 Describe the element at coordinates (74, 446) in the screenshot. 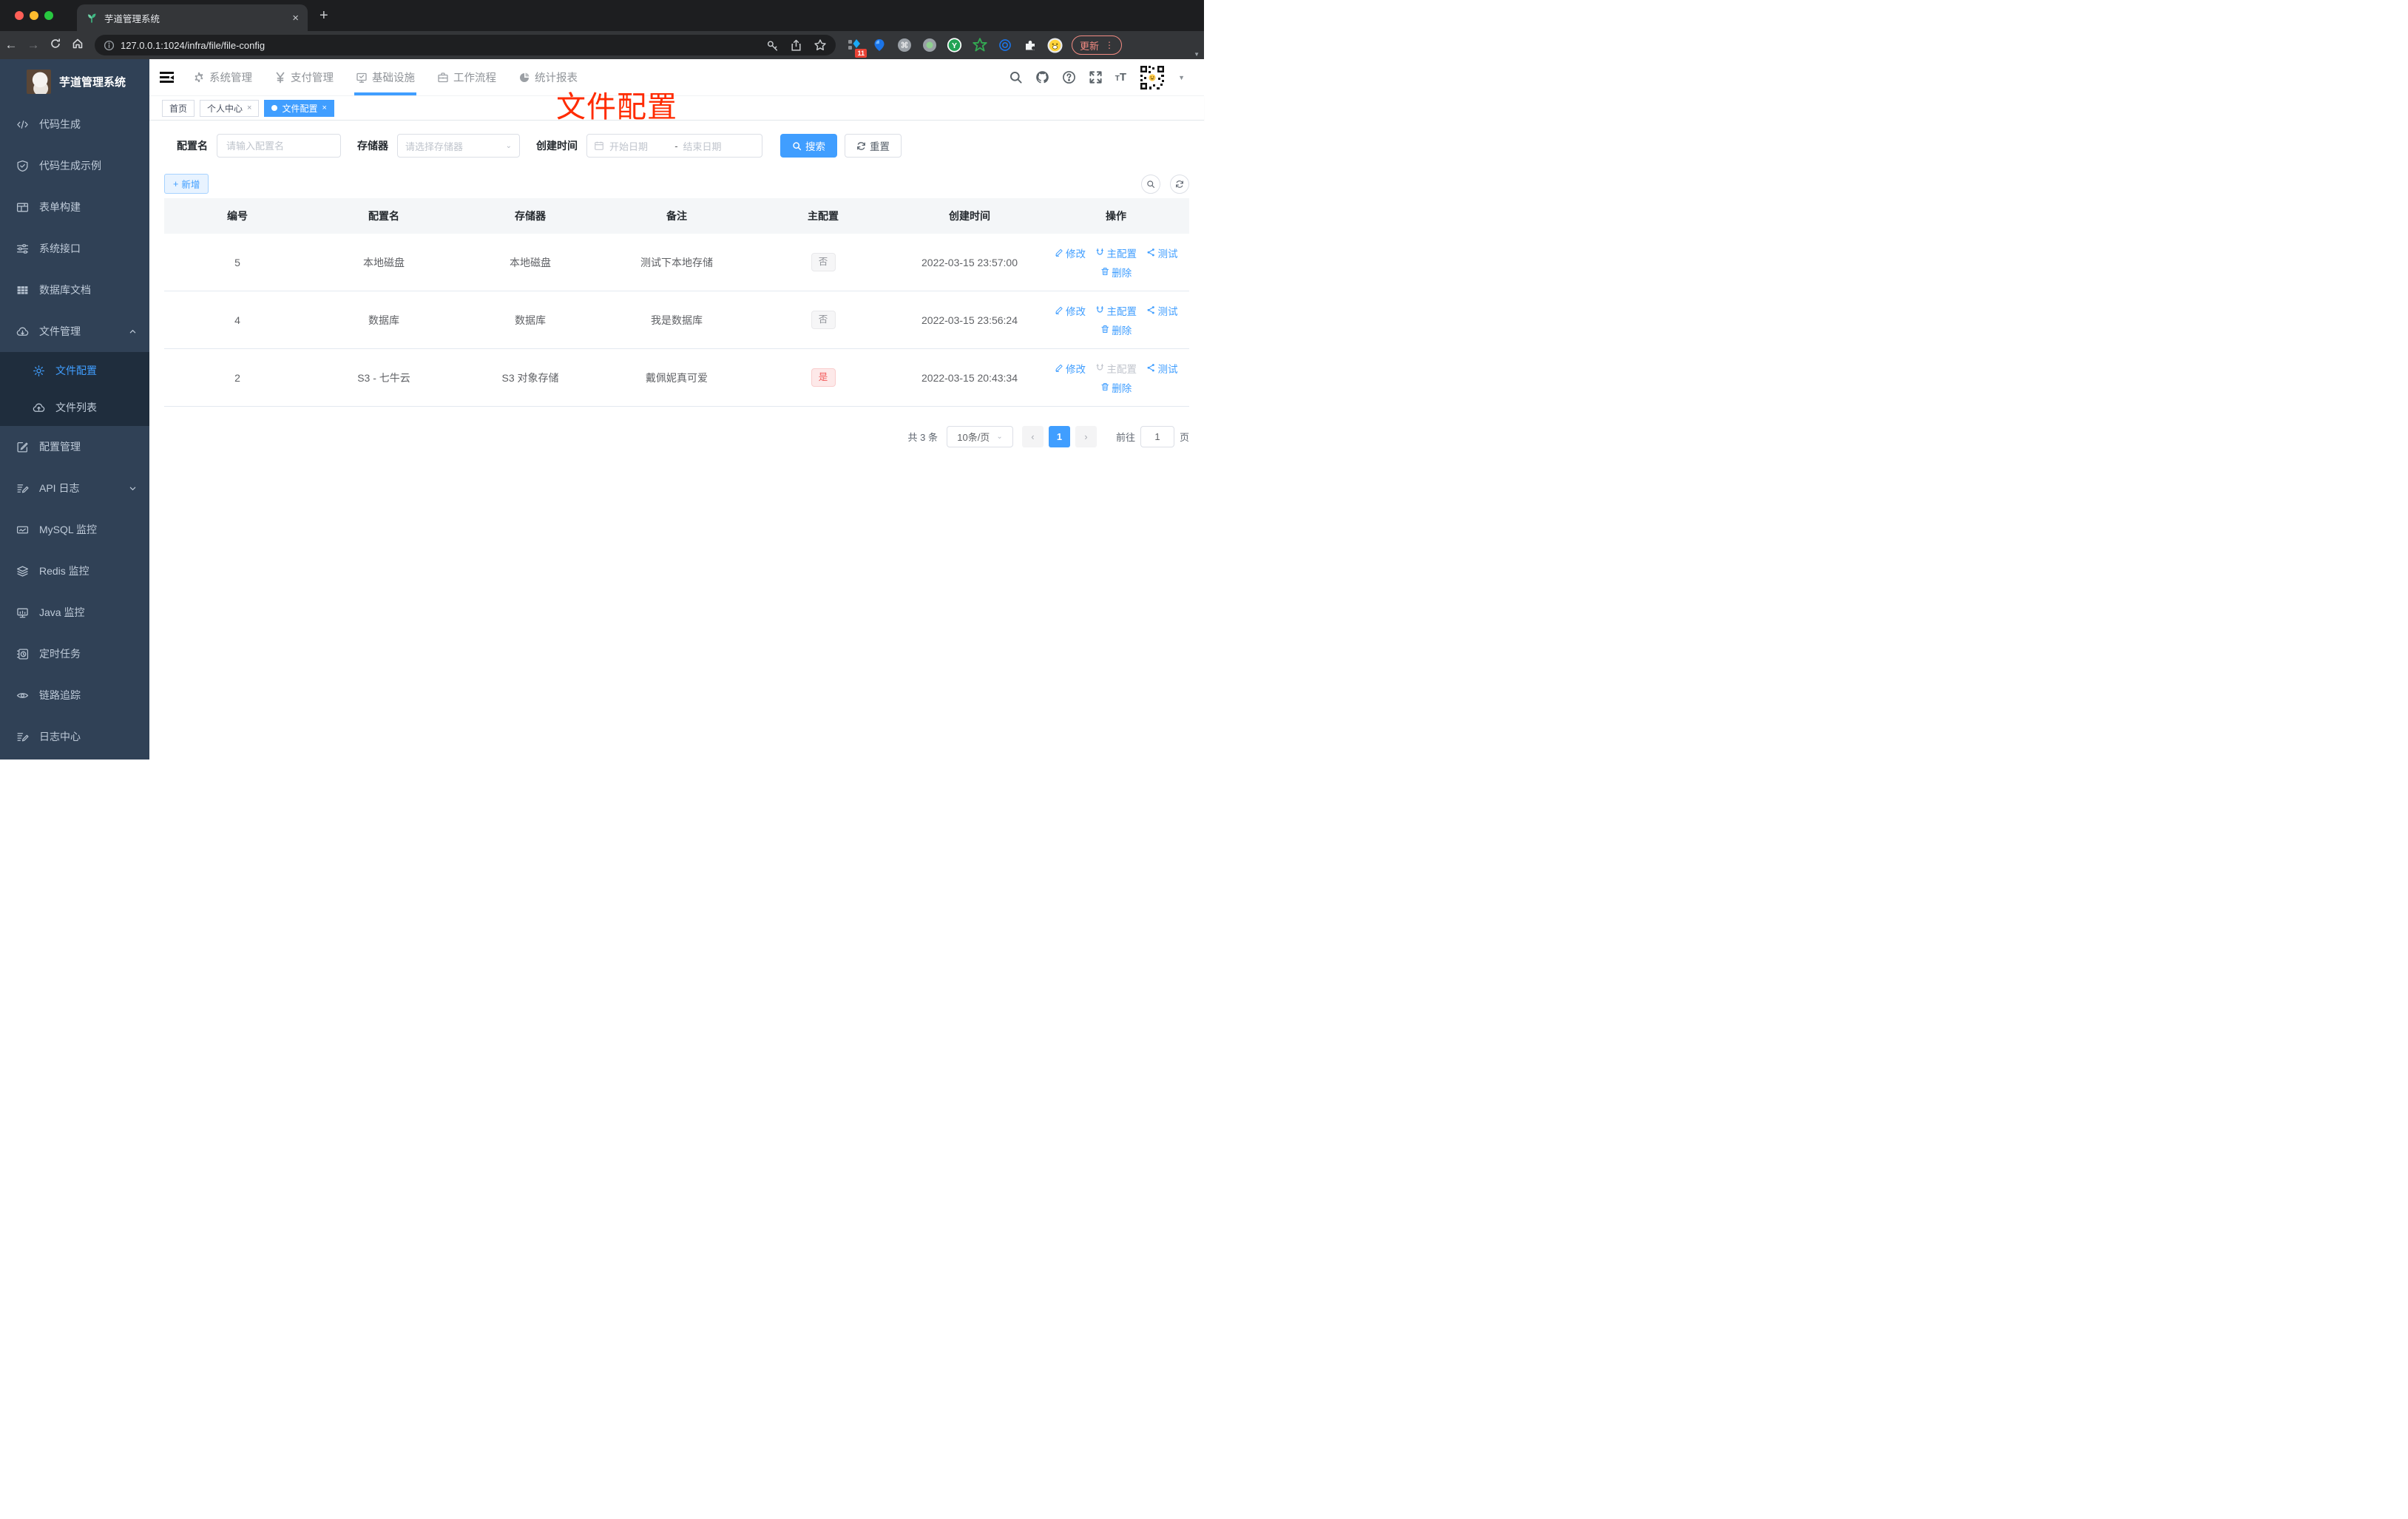

I see `sidebar-item-config-management: 配置管理` at that location.